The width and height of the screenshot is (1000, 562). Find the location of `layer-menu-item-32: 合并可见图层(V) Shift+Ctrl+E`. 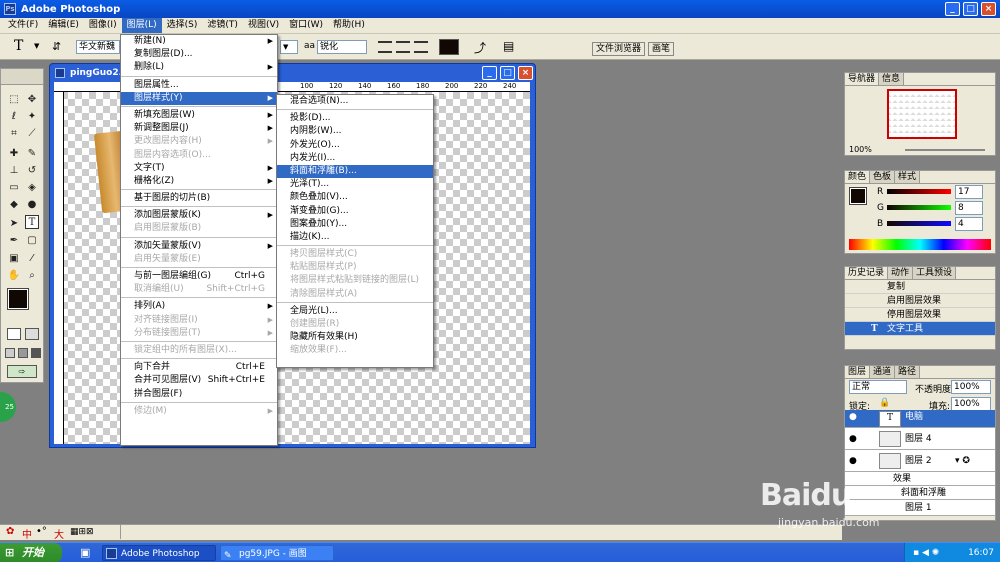

layer-menu-item-32: 合并可见图层(V) Shift+Ctrl+E is located at coordinates (199, 380).